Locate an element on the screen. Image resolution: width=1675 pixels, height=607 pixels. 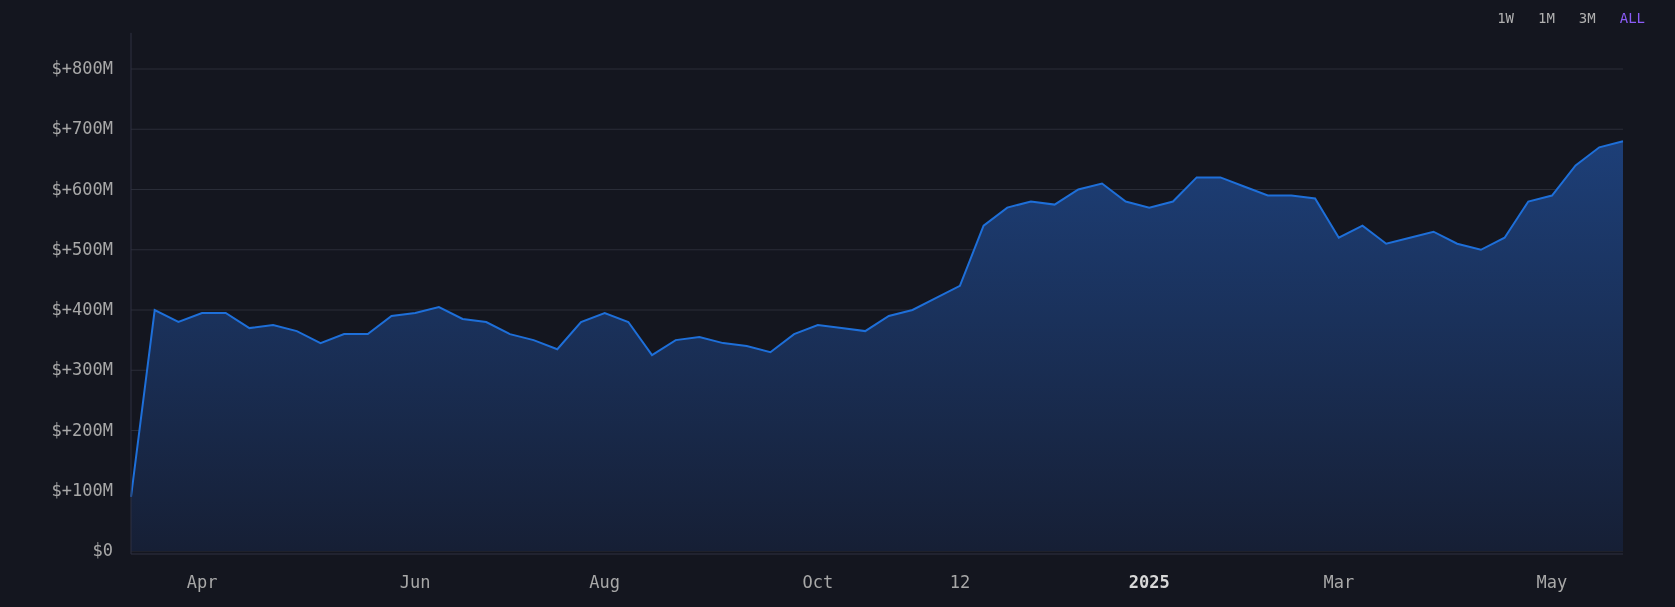
range-tab: 1M is located at coordinates (1546, 18).